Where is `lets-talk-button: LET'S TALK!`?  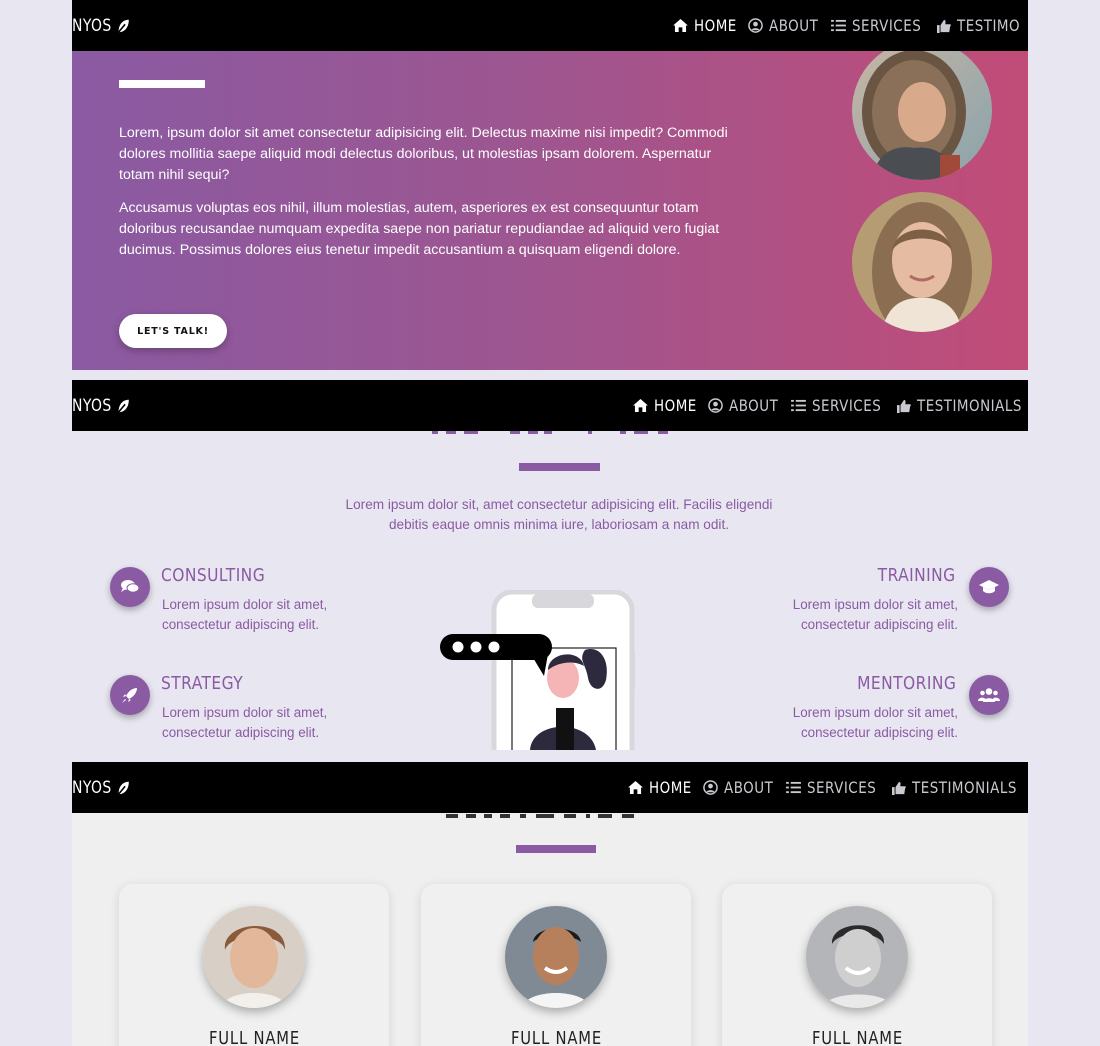
lets-talk-button: LET'S TALK! is located at coordinates (173, 331).